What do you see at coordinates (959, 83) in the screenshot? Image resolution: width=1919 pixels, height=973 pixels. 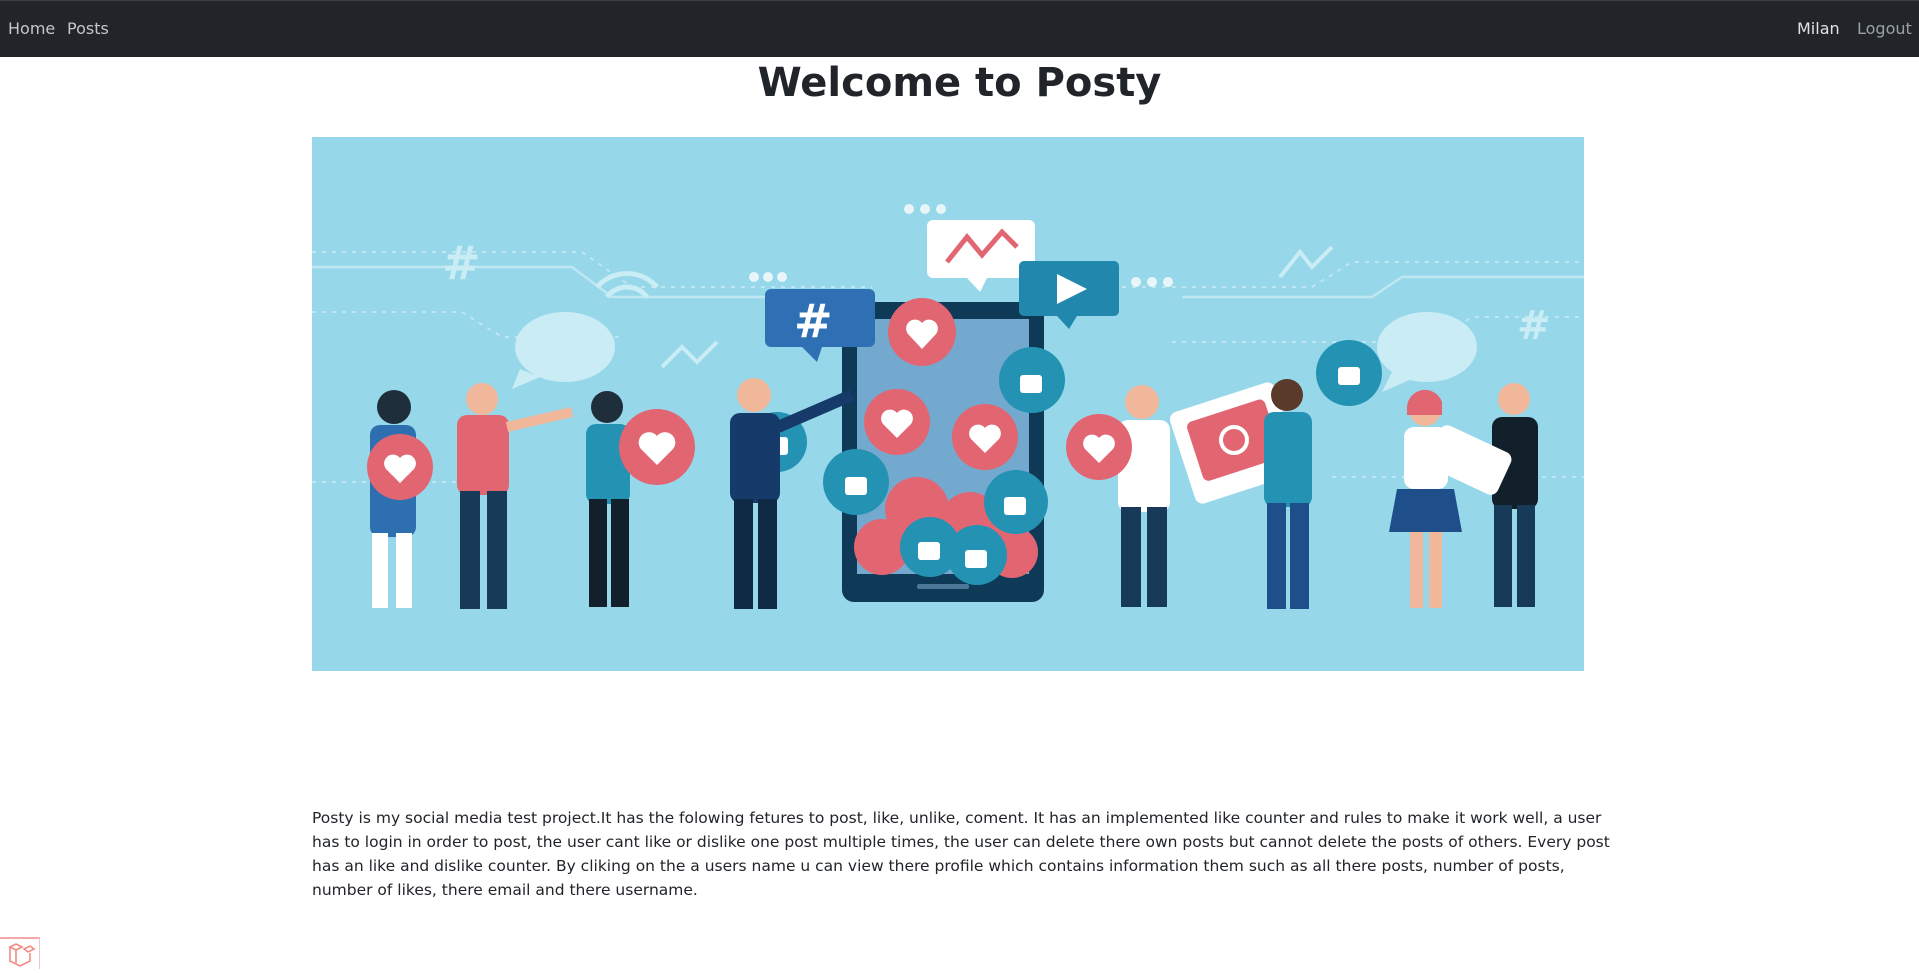 I see `page-title: Welcome to Posty` at bounding box center [959, 83].